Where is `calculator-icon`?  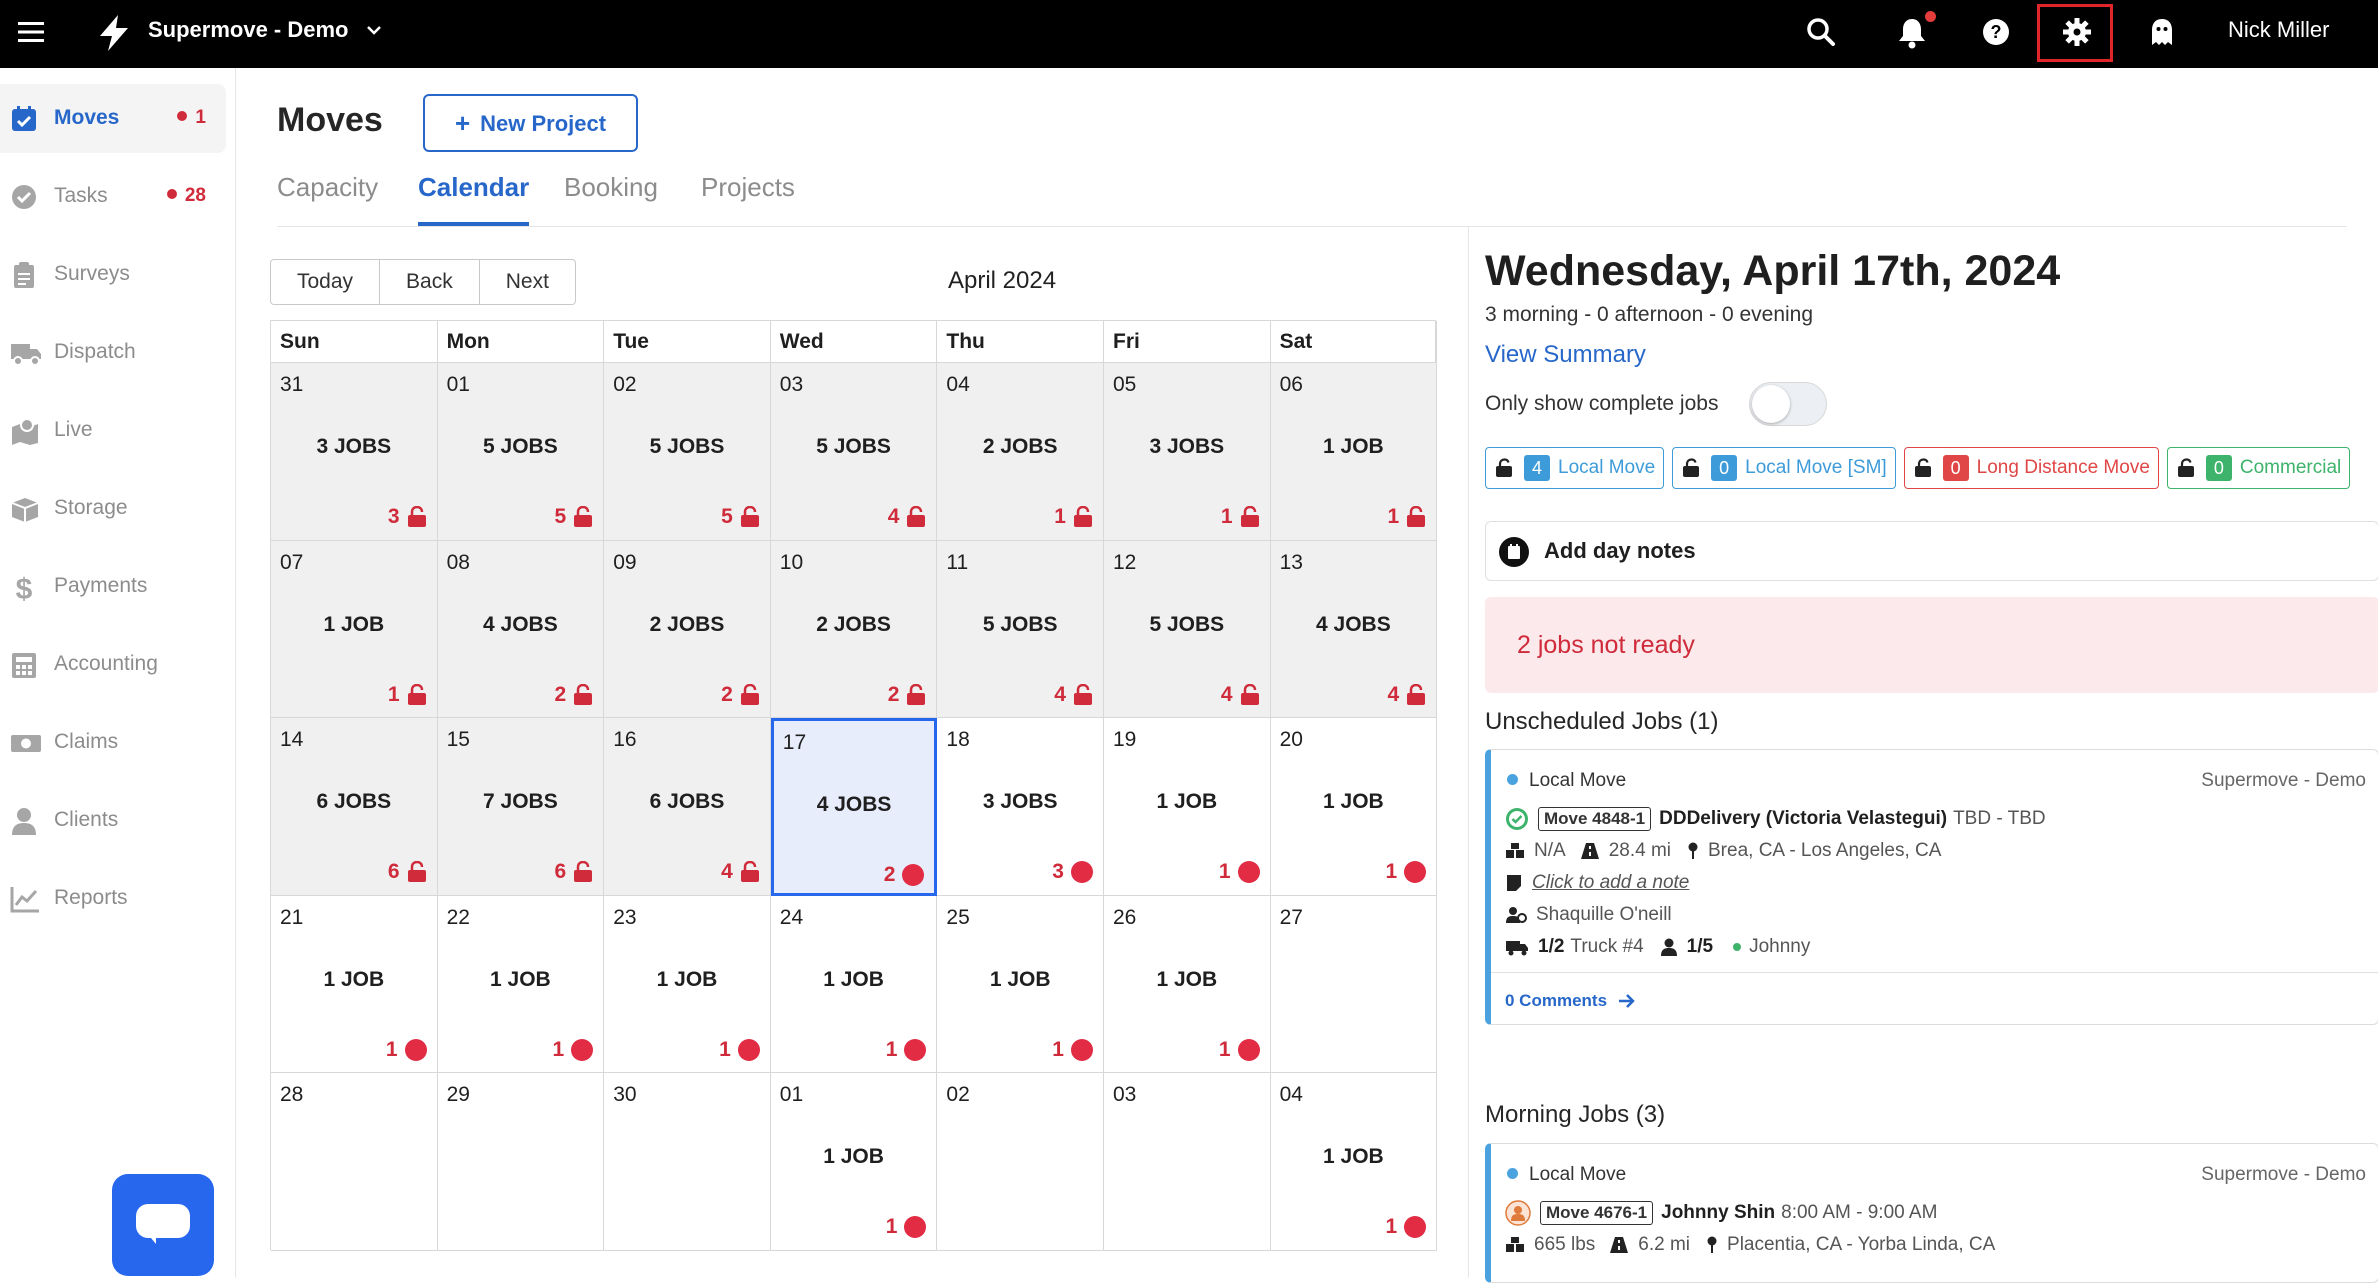
calculator-icon is located at coordinates (24, 665).